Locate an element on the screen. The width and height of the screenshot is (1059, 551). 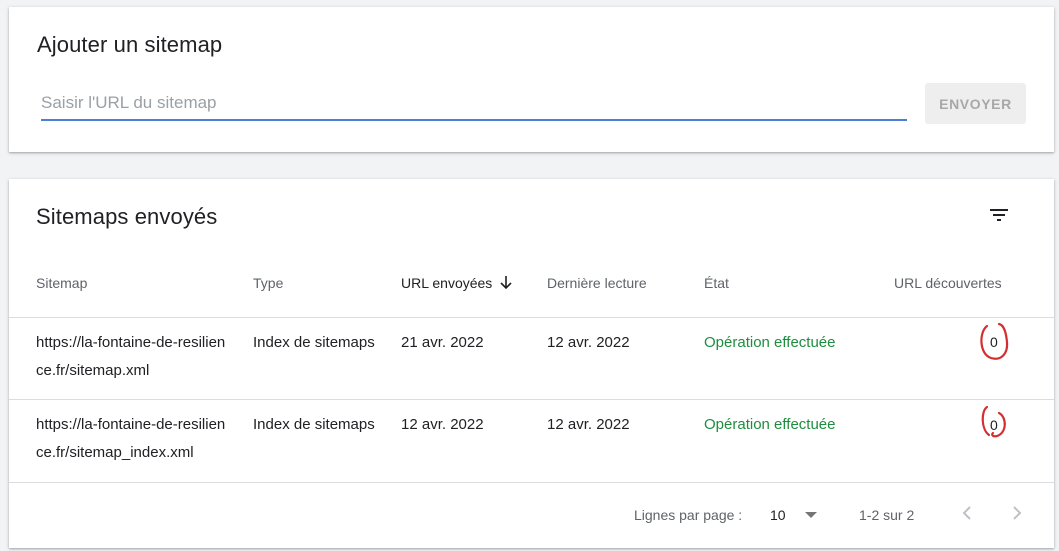
filter-button is located at coordinates (999, 215).